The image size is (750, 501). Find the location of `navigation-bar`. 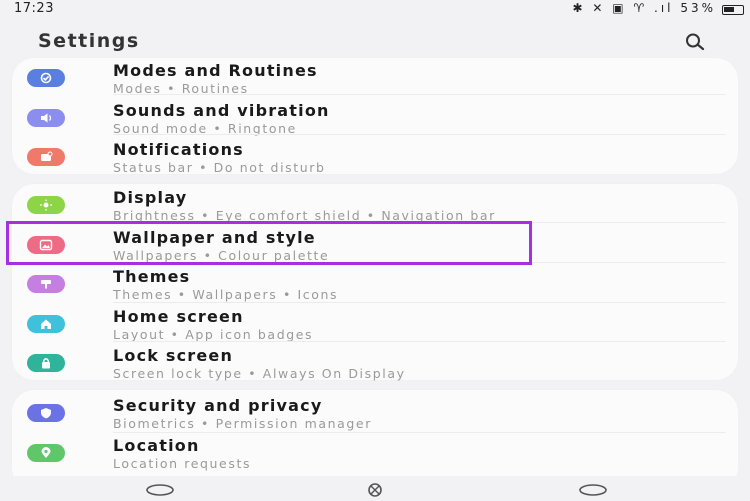

navigation-bar is located at coordinates (375, 488).